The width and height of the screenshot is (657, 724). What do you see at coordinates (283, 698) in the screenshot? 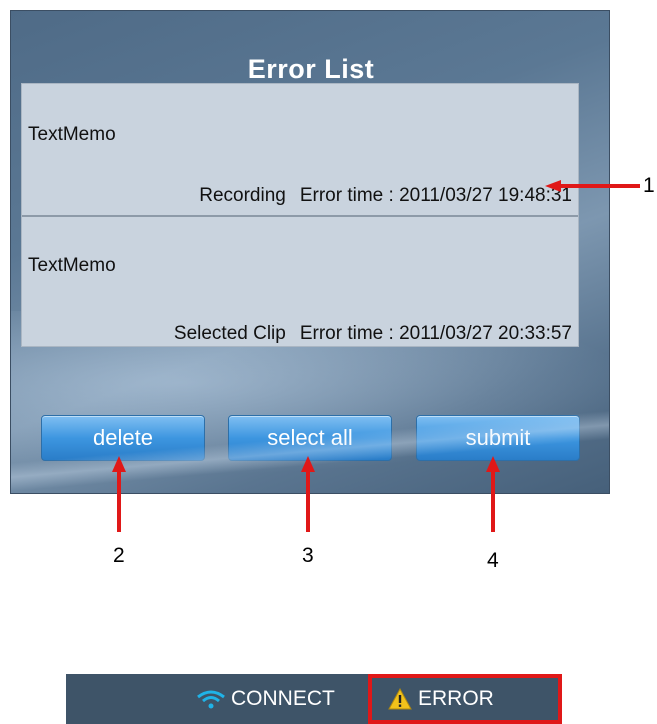
I see `connect-label: CONNECT` at bounding box center [283, 698].